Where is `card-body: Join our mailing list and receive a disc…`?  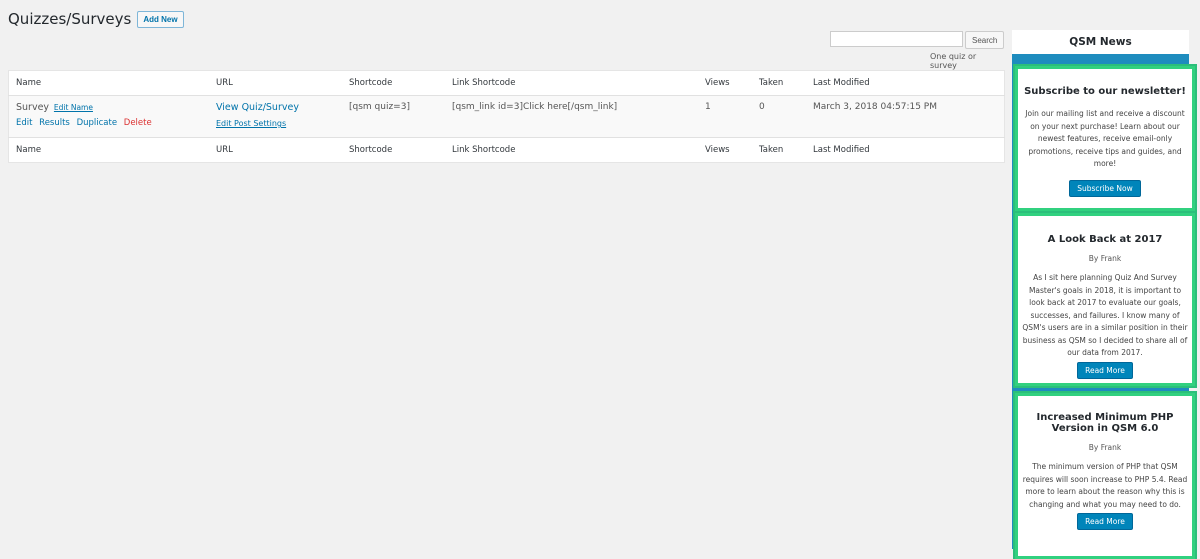
card-body: Join our mailing list and receive a disc… is located at coordinates (1105, 138).